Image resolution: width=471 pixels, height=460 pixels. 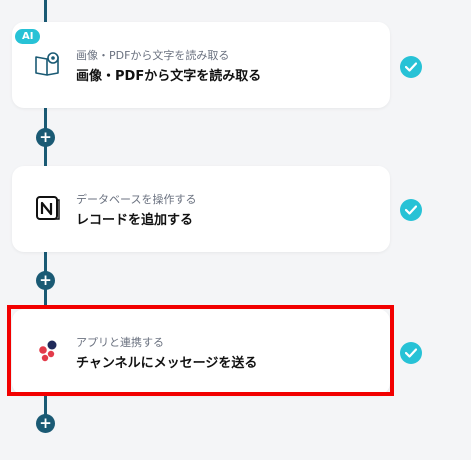 What do you see at coordinates (153, 55) in the screenshot?
I see `step-subtitle: 画像・PDFから文字を読み取る` at bounding box center [153, 55].